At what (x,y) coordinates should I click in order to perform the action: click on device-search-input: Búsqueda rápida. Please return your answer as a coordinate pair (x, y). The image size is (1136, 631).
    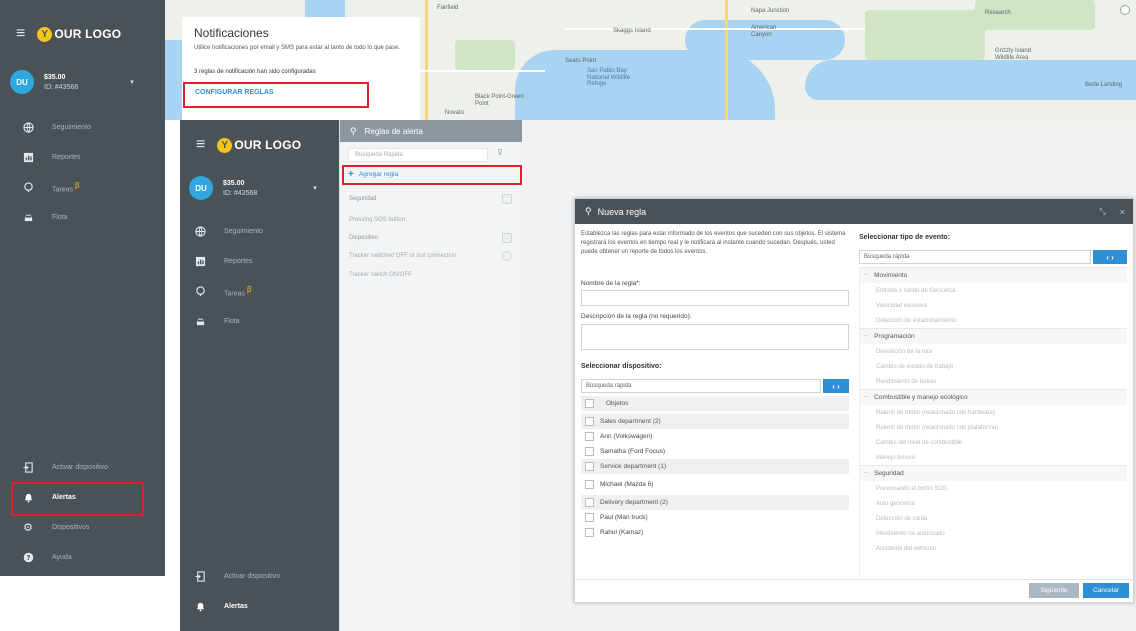
    Looking at the image, I should click on (701, 386).